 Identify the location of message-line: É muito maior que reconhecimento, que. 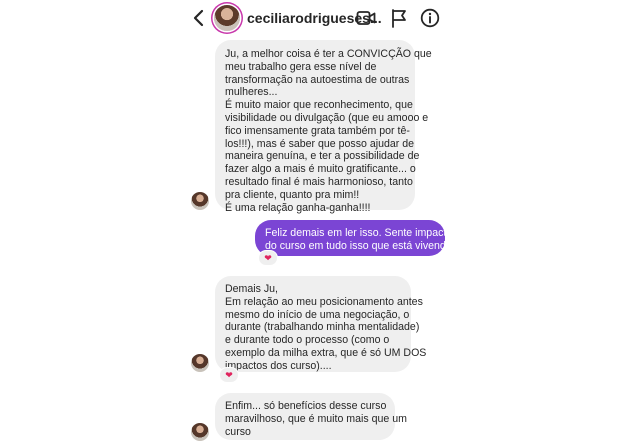
(319, 105).